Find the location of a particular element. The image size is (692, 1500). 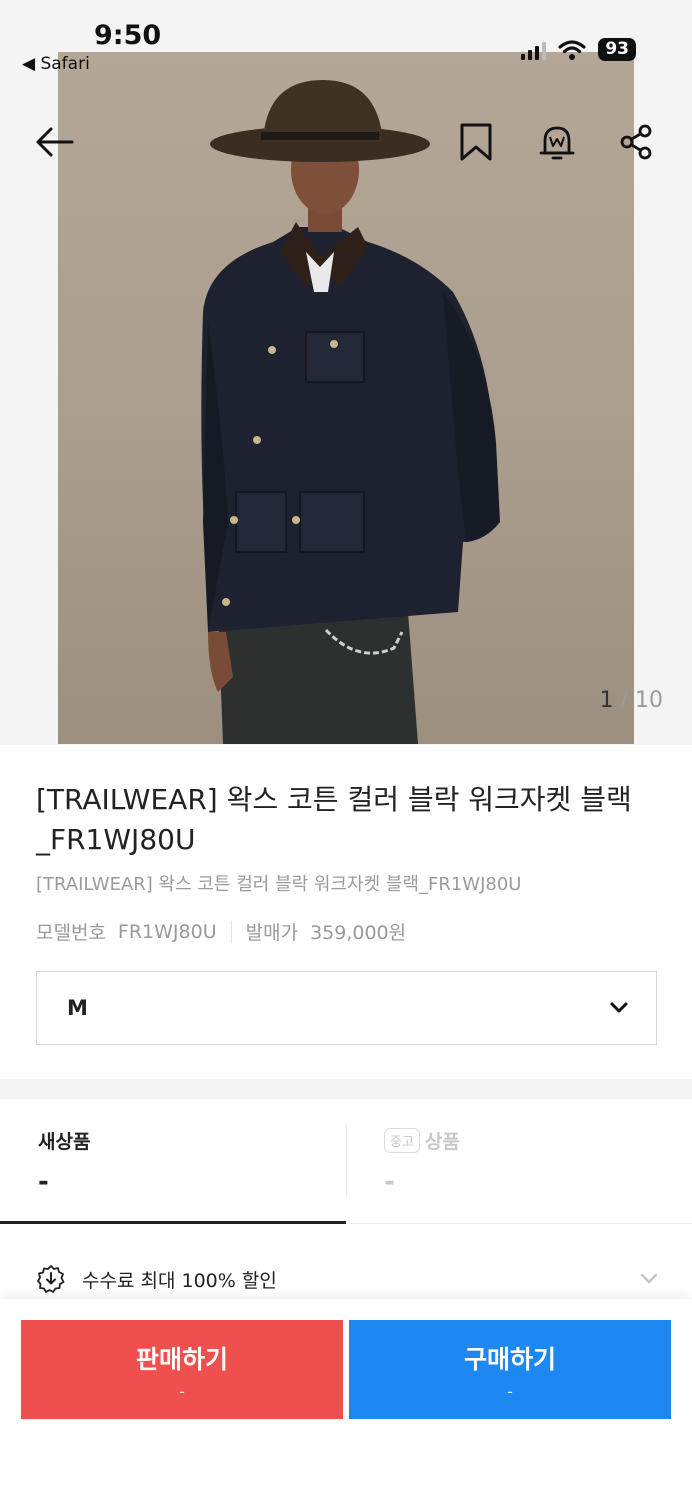

gallery-page-counter: 1 / 10 is located at coordinates (631, 700).